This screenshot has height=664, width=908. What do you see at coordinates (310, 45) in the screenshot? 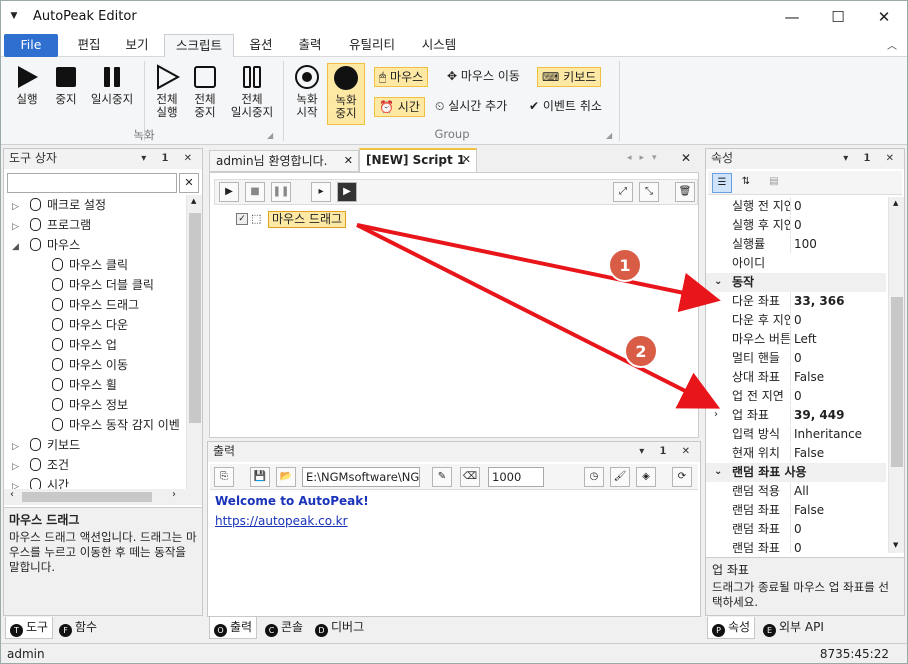
I see `tab-output: 출력` at bounding box center [310, 45].